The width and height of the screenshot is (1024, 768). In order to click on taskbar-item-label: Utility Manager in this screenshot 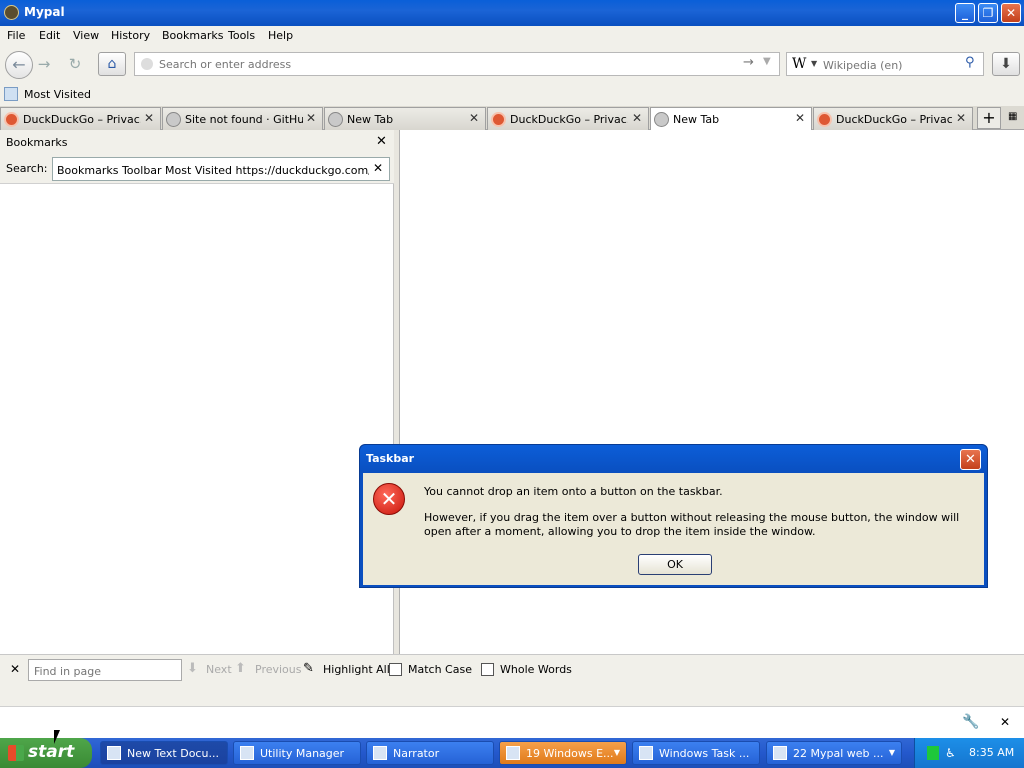, I will do `click(302, 753)`.